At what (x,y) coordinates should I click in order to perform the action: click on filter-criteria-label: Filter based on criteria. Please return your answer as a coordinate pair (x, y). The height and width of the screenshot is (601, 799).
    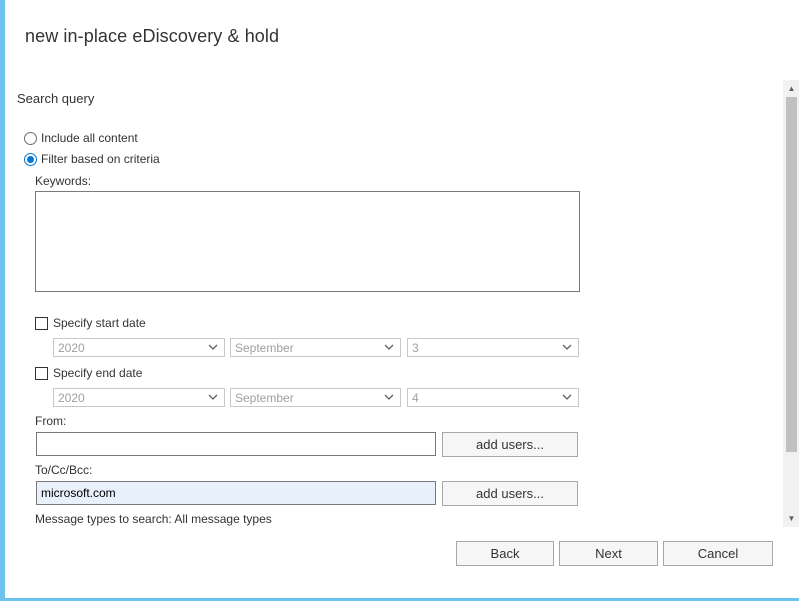
    Looking at the image, I should click on (100, 159).